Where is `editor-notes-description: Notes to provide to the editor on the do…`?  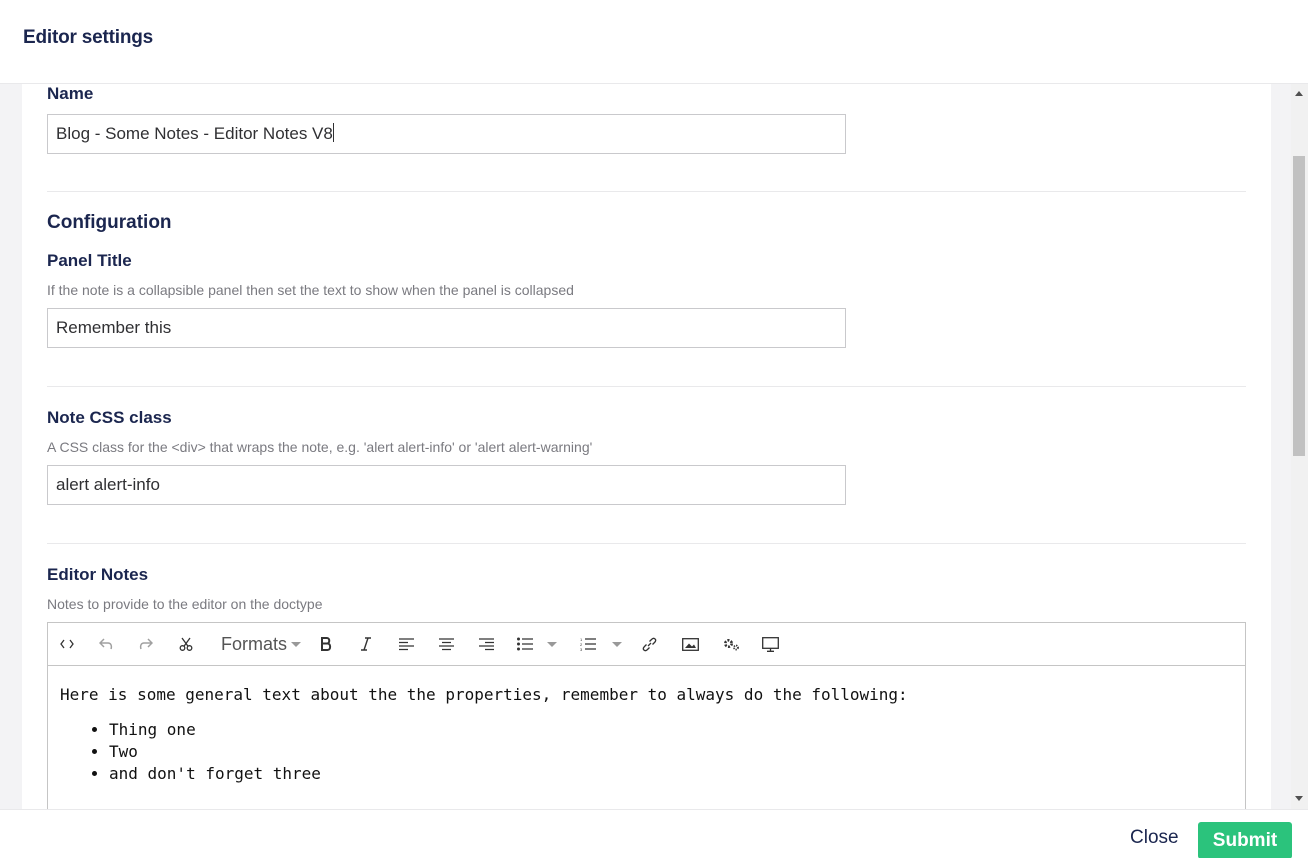 editor-notes-description: Notes to provide to the editor on the do… is located at coordinates (185, 604).